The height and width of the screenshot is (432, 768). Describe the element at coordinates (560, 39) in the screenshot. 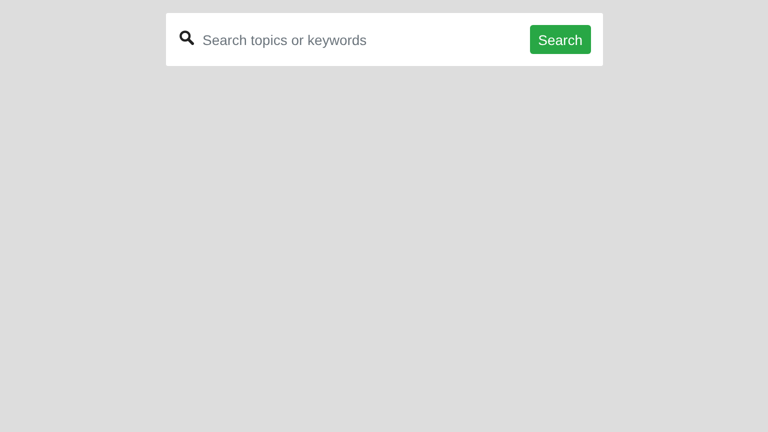

I see `search-button: Search` at that location.